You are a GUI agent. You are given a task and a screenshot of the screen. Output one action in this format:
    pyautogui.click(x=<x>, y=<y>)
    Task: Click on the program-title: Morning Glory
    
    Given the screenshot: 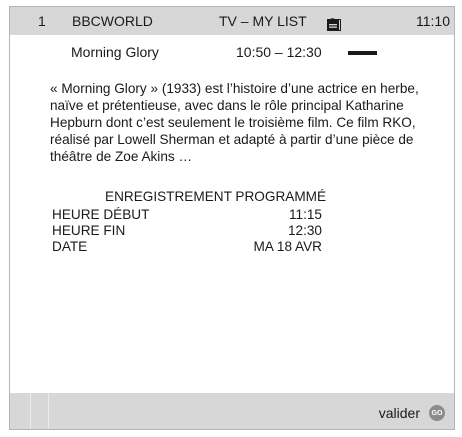 What is the action you would take?
    pyautogui.click(x=115, y=52)
    